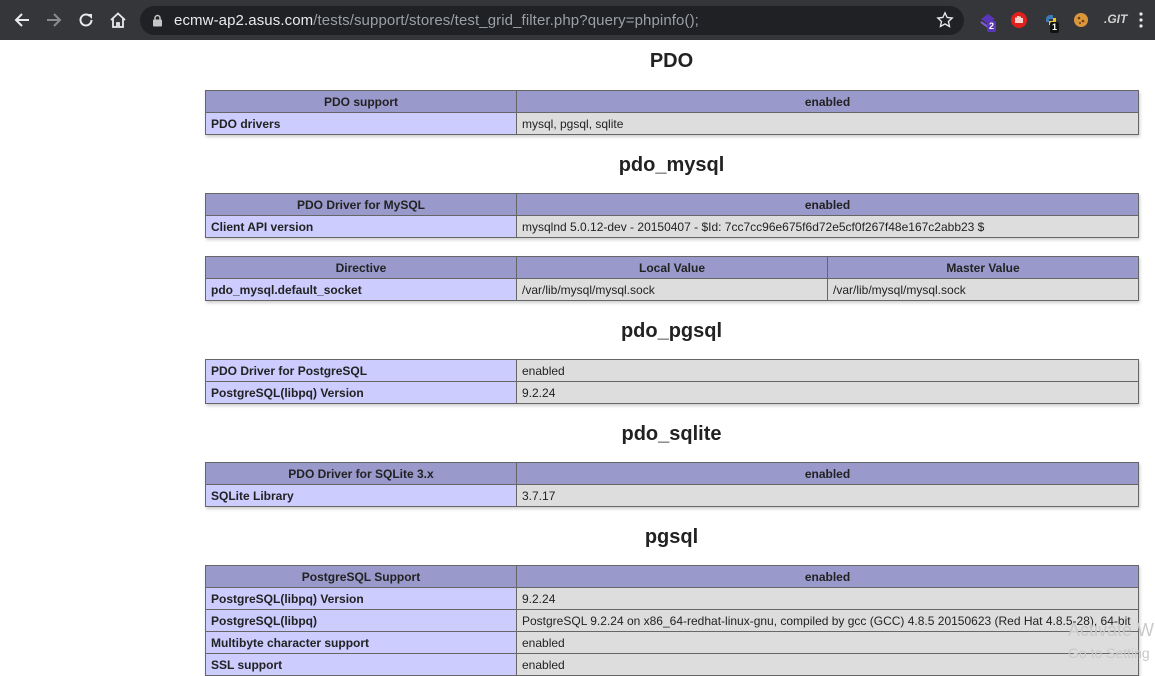 This screenshot has height=676, width=1155. Describe the element at coordinates (361, 267) in the screenshot. I see `header-cell: Directive` at that location.